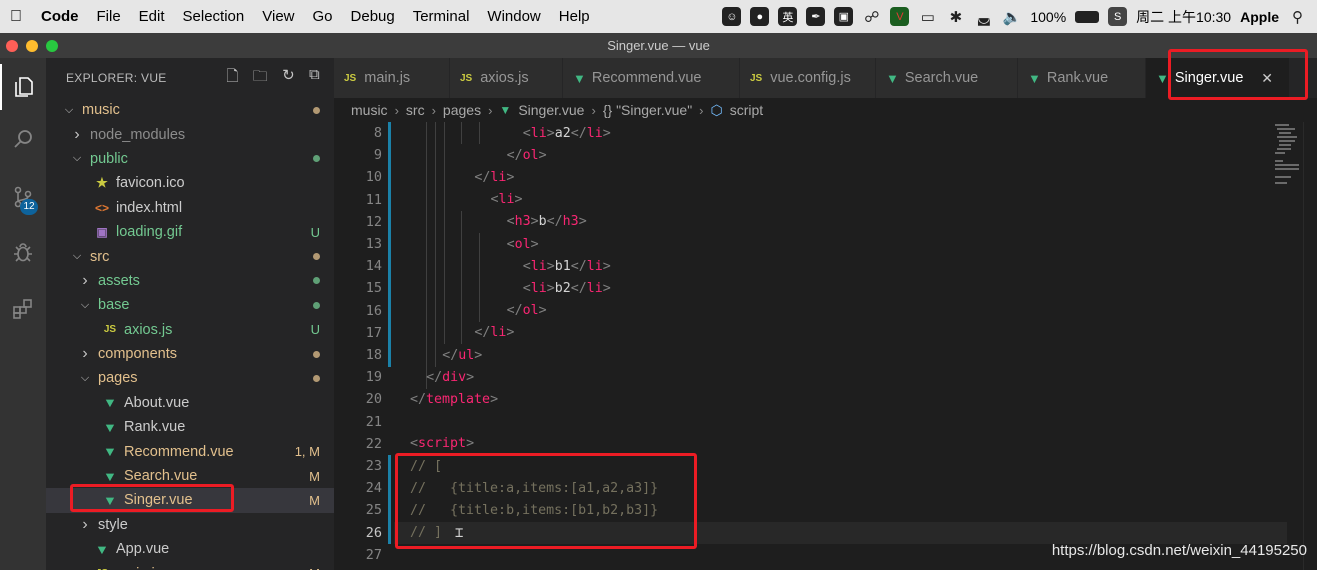 The width and height of the screenshot is (1317, 570). I want to click on code-line: 15 <li>b2</li>, so click(825, 288).